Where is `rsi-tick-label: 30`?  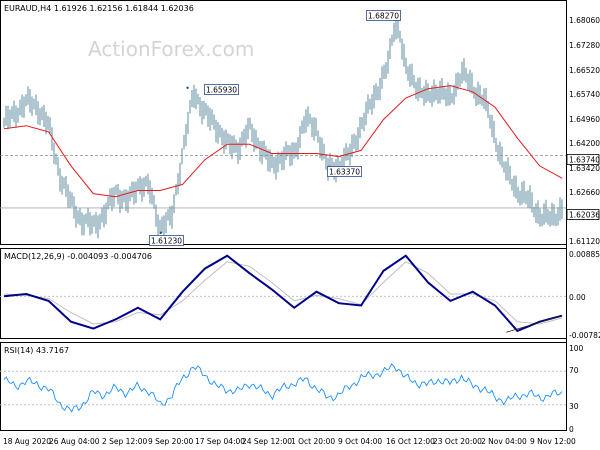 rsi-tick-label: 30 is located at coordinates (574, 406).